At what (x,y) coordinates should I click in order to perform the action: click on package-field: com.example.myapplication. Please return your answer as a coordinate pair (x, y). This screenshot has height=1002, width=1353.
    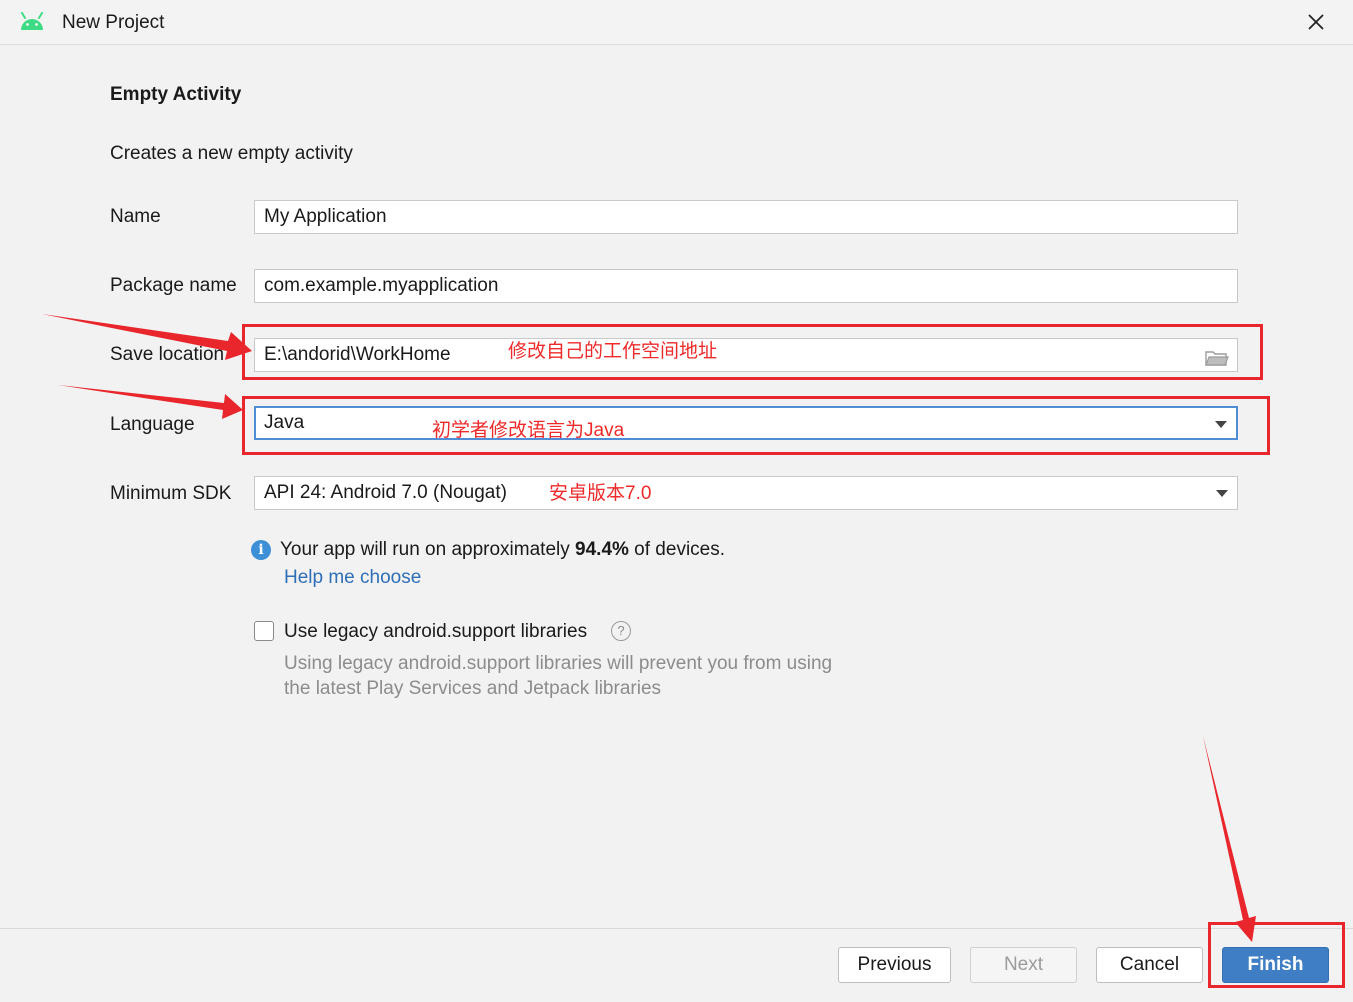
    Looking at the image, I should click on (746, 286).